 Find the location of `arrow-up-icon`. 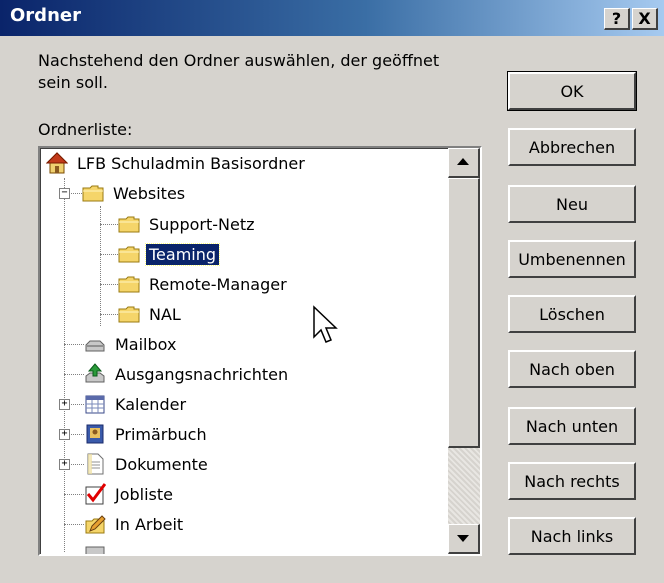

arrow-up-icon is located at coordinates (463, 161).